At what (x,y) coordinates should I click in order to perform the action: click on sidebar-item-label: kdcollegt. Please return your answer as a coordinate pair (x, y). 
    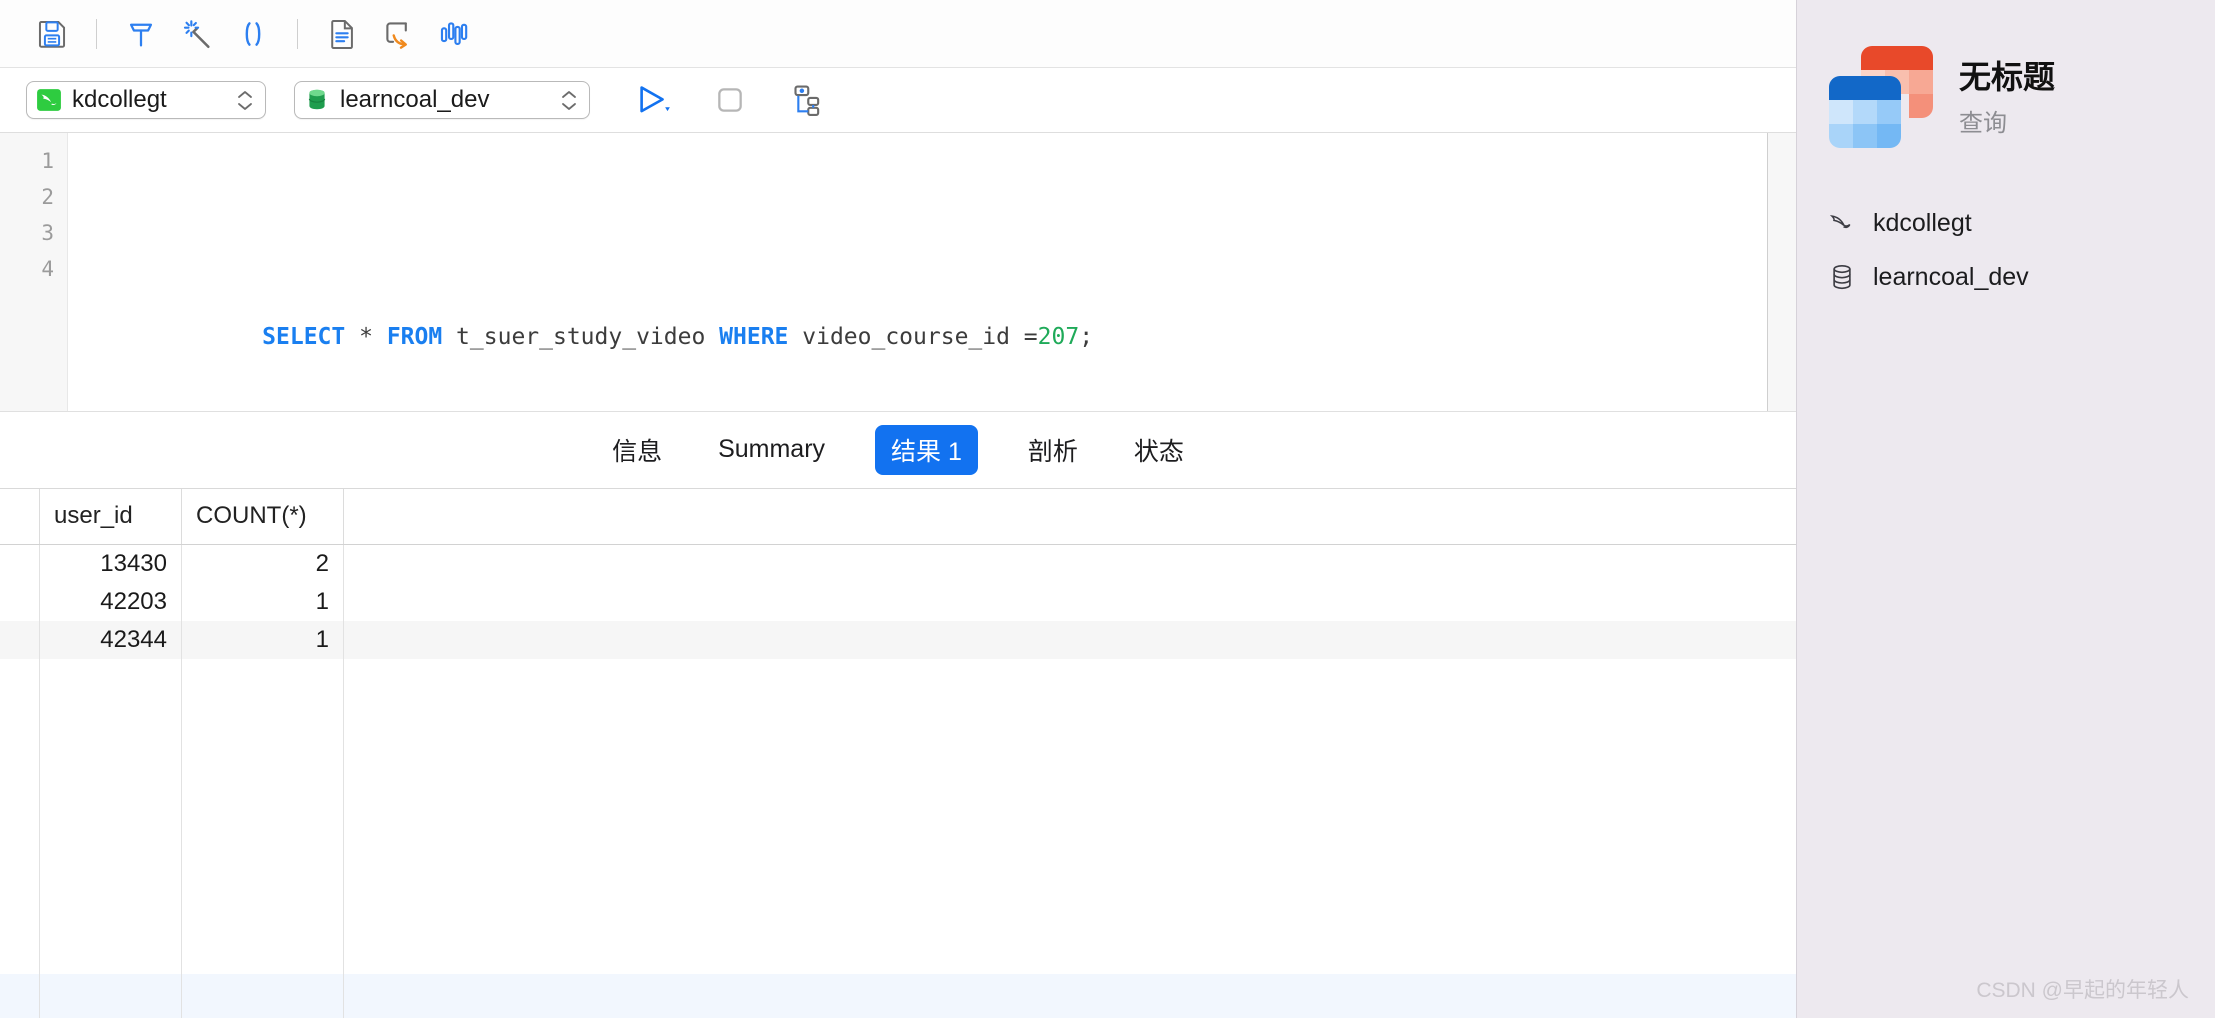
    Looking at the image, I should click on (1922, 222).